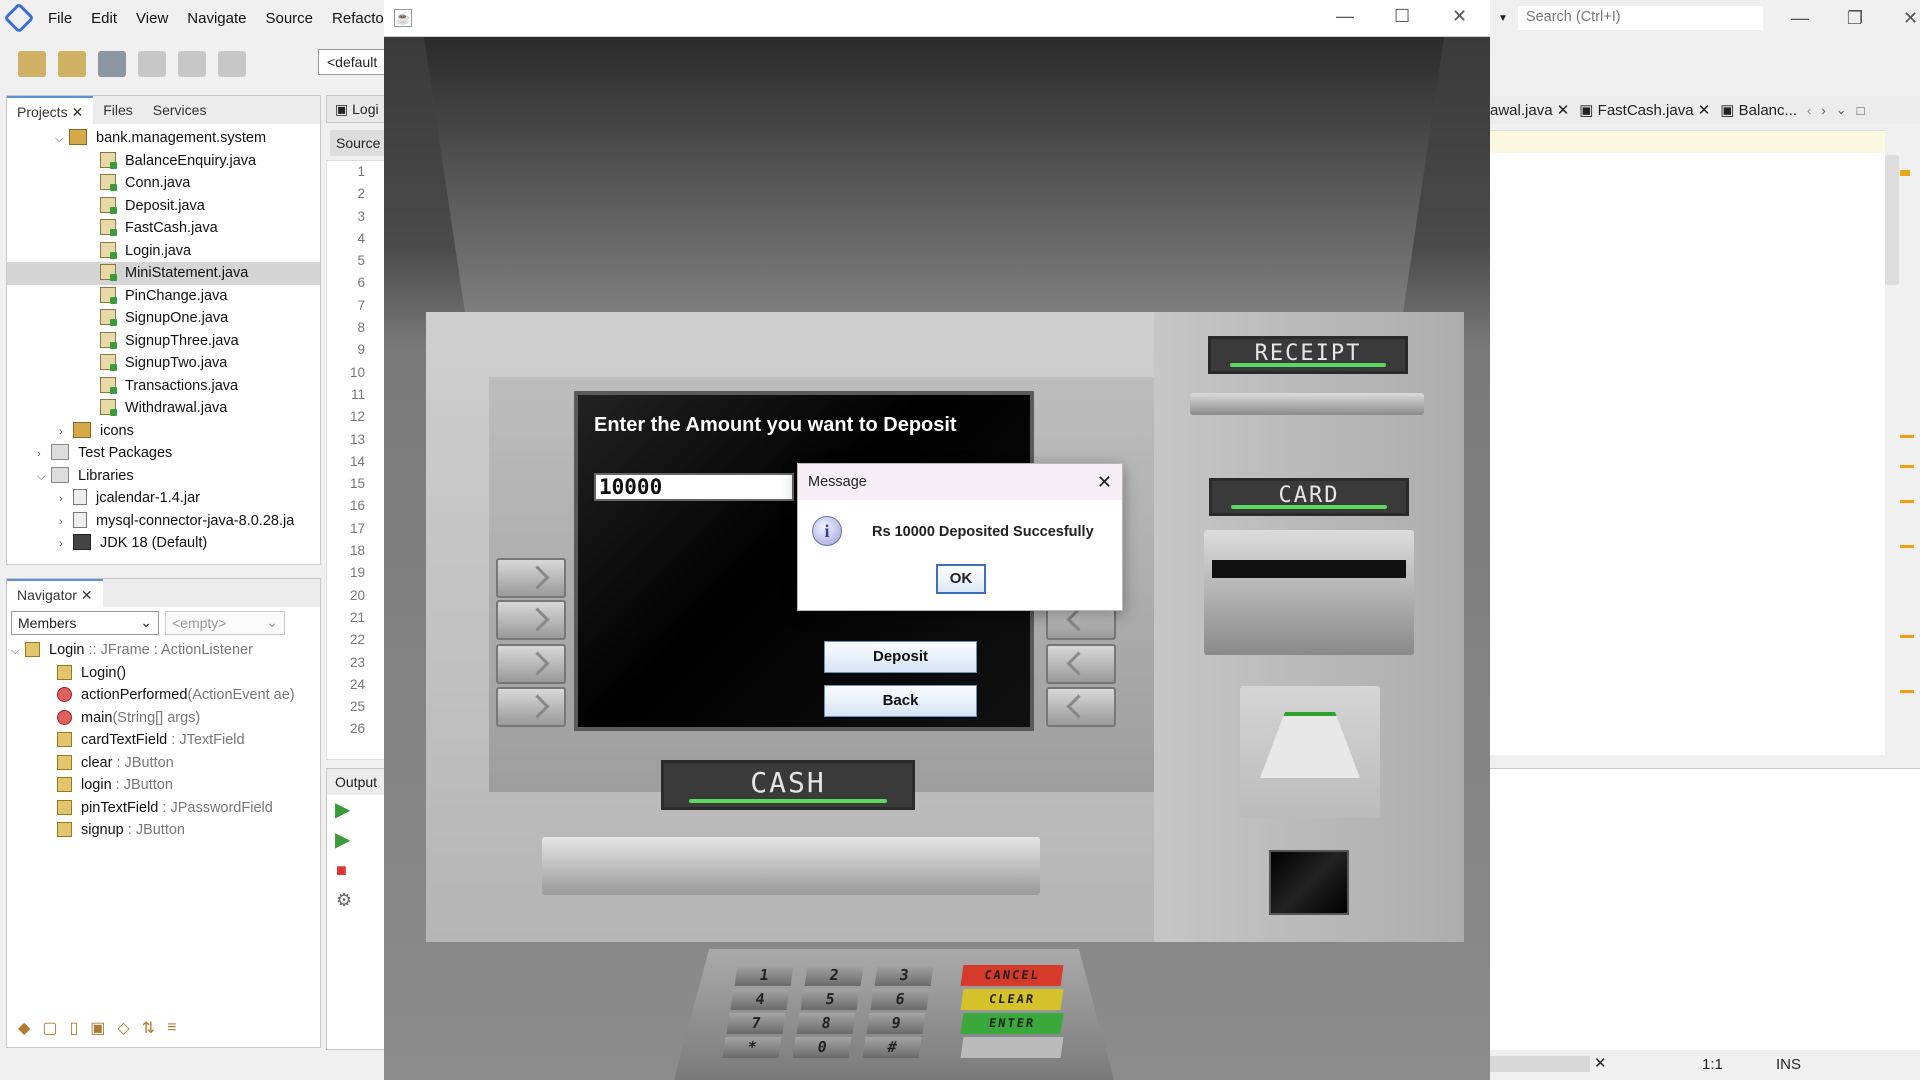 The width and height of the screenshot is (1920, 1080). What do you see at coordinates (163, 476) in the screenshot?
I see `tree-libraries: ⌵ Libraries` at bounding box center [163, 476].